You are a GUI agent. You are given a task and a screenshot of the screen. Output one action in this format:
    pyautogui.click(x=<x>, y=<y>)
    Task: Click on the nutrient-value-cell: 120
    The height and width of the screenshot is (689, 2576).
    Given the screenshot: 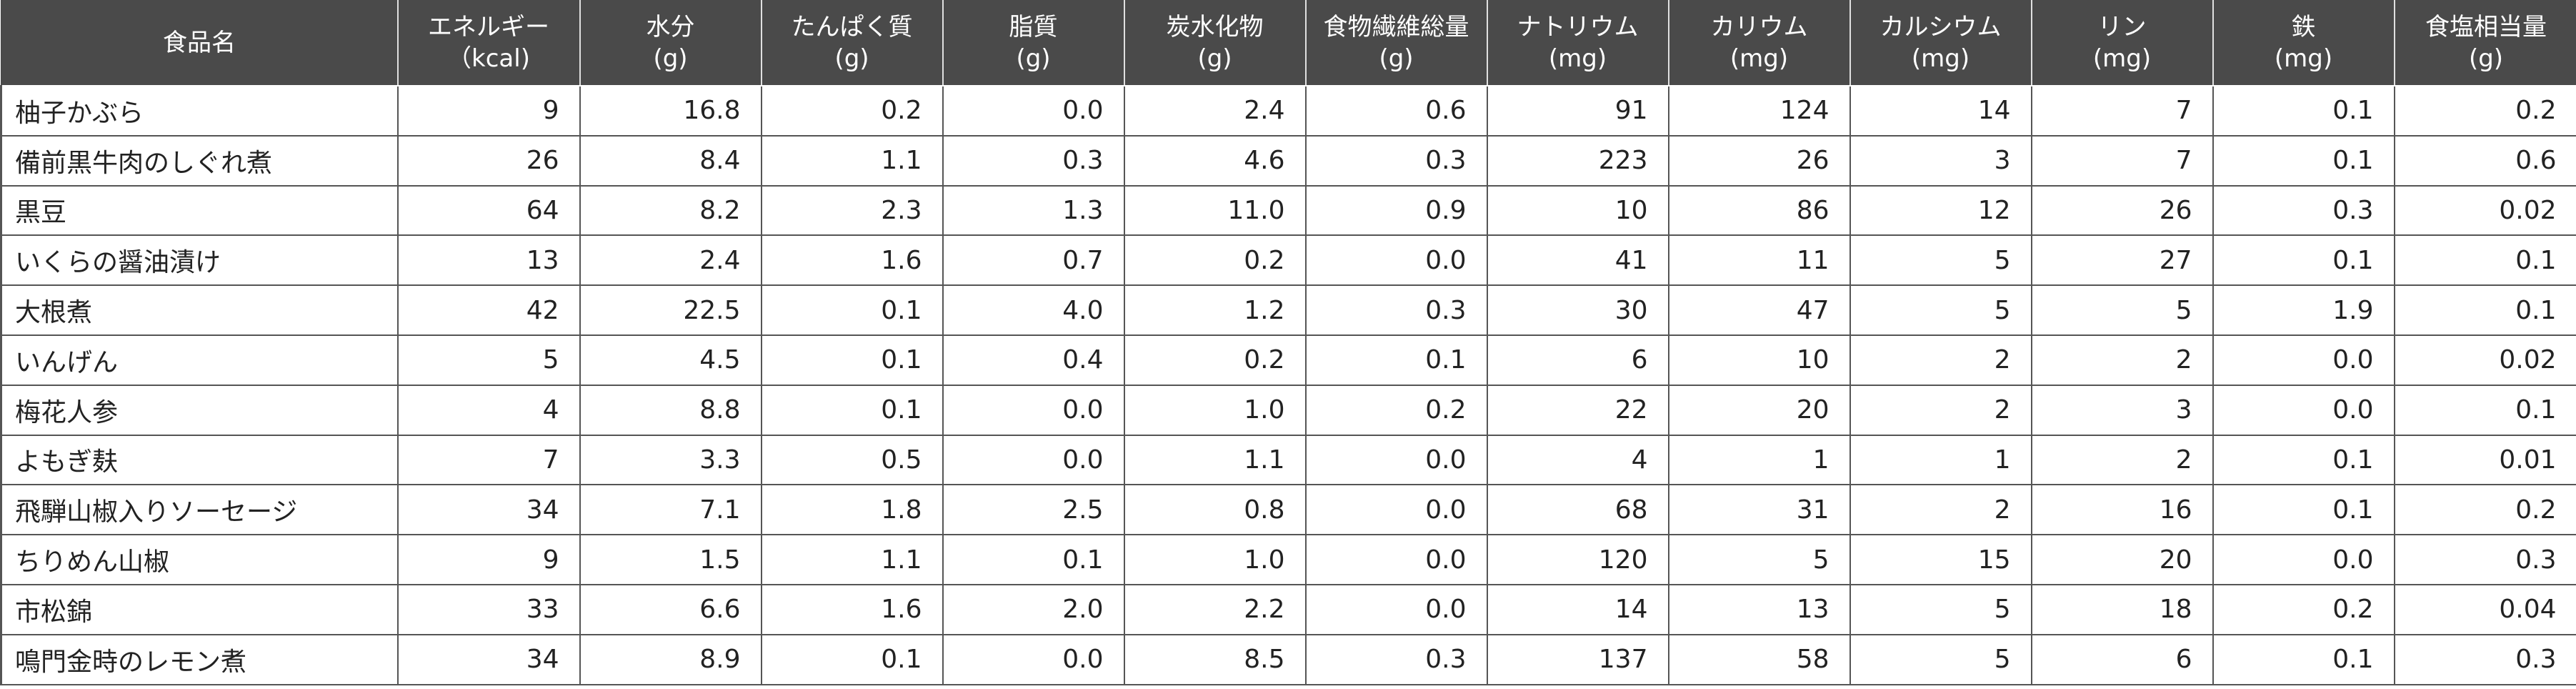 What is the action you would take?
    pyautogui.click(x=1577, y=559)
    